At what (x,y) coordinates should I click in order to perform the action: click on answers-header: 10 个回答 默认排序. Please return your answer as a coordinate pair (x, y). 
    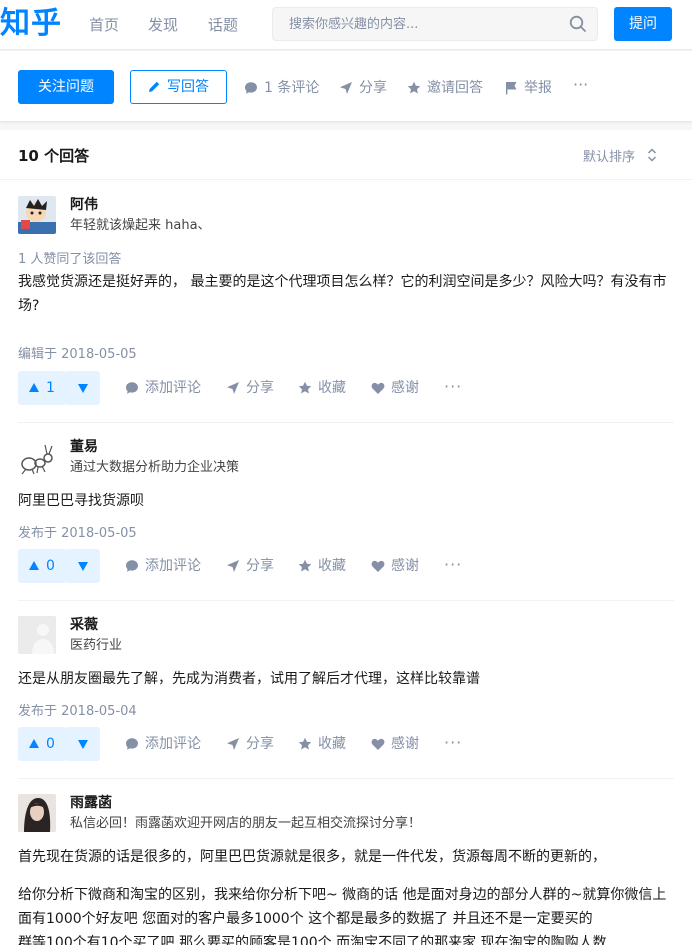
    Looking at the image, I should click on (346, 155).